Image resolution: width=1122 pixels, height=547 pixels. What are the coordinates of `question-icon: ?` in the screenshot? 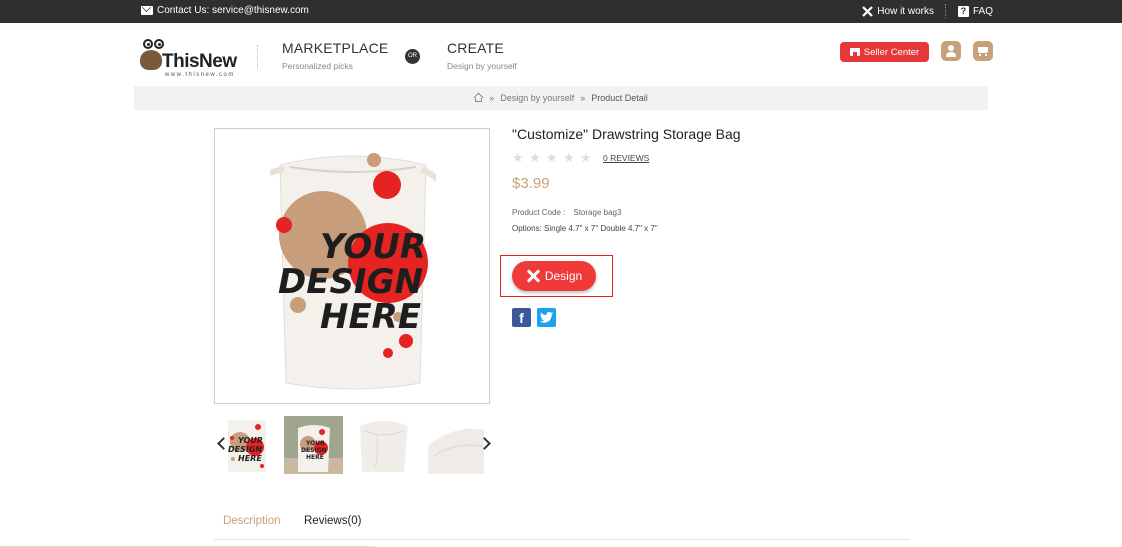 It's located at (963, 11).